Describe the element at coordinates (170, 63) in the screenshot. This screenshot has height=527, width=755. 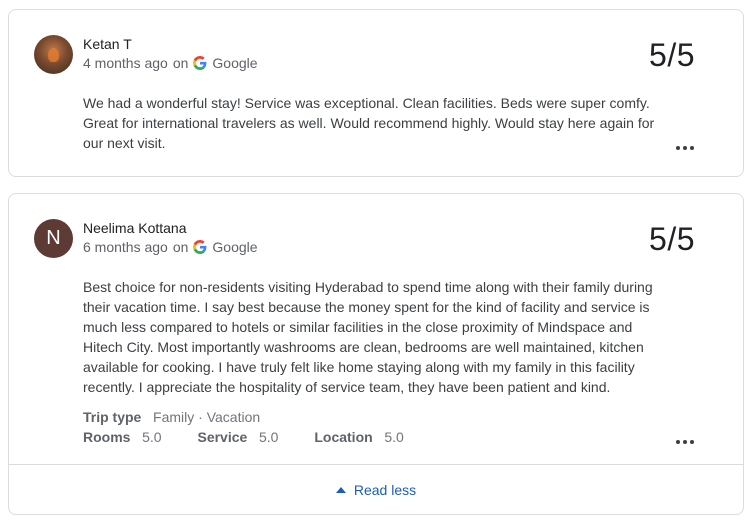
I see `review-meta: 4 months ago on Google` at that location.